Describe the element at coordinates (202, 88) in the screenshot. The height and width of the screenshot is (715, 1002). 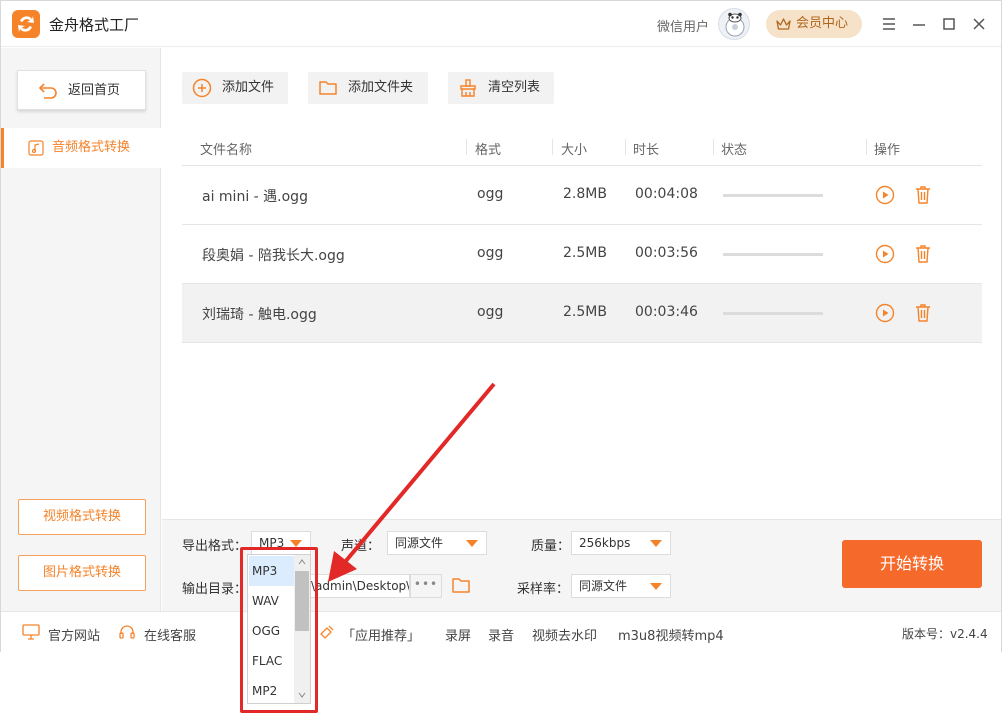
I see `plus-circle-icon` at that location.